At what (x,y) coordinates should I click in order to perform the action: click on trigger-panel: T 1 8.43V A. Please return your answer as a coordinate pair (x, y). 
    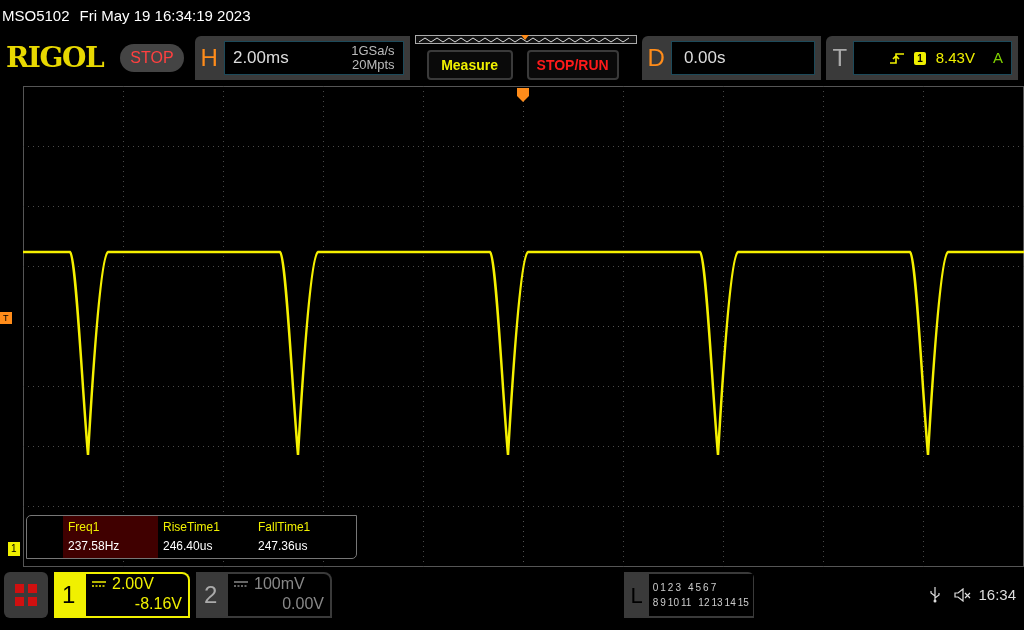
    Looking at the image, I should click on (922, 58).